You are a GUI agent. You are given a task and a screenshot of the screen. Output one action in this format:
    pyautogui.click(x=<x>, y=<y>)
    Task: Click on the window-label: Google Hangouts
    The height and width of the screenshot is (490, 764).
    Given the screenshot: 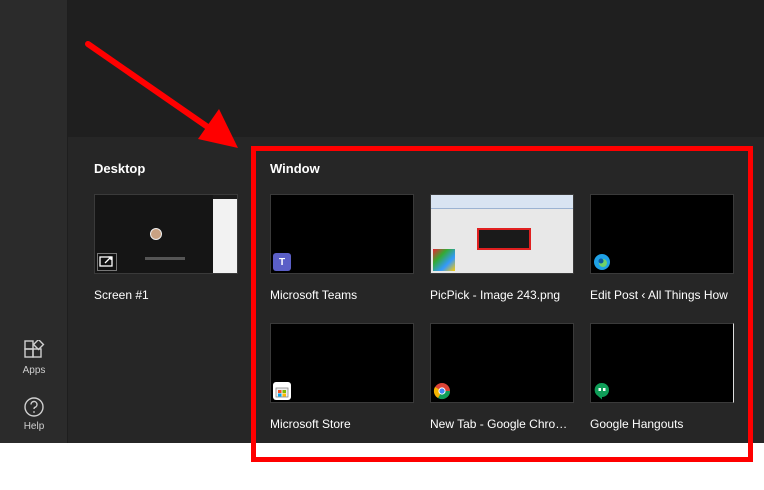 What is the action you would take?
    pyautogui.click(x=637, y=424)
    